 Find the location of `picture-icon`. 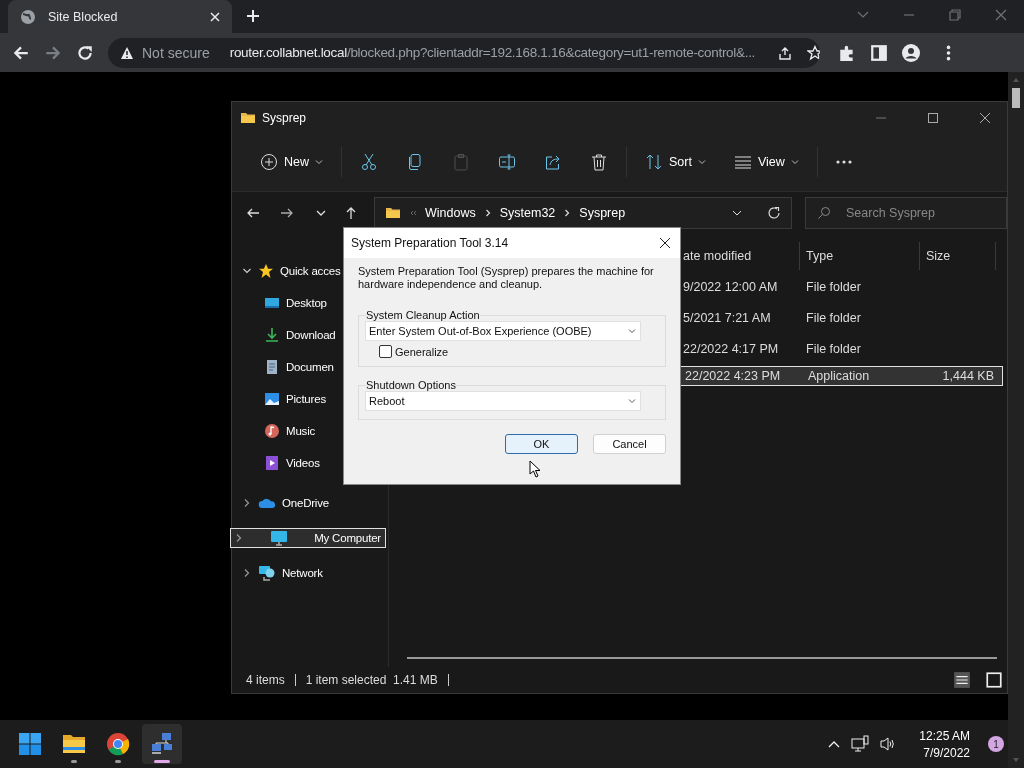

picture-icon is located at coordinates (272, 399).